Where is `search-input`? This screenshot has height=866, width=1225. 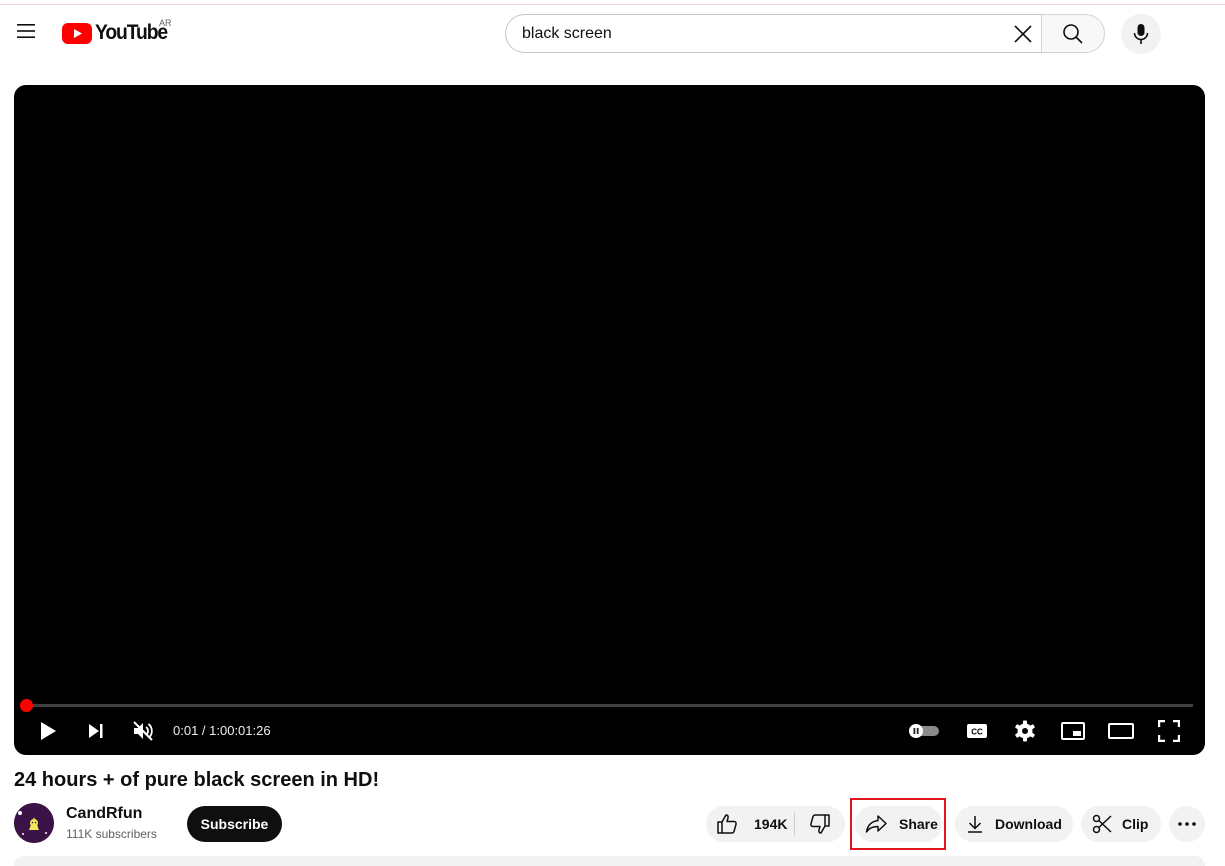
search-input is located at coordinates (757, 33).